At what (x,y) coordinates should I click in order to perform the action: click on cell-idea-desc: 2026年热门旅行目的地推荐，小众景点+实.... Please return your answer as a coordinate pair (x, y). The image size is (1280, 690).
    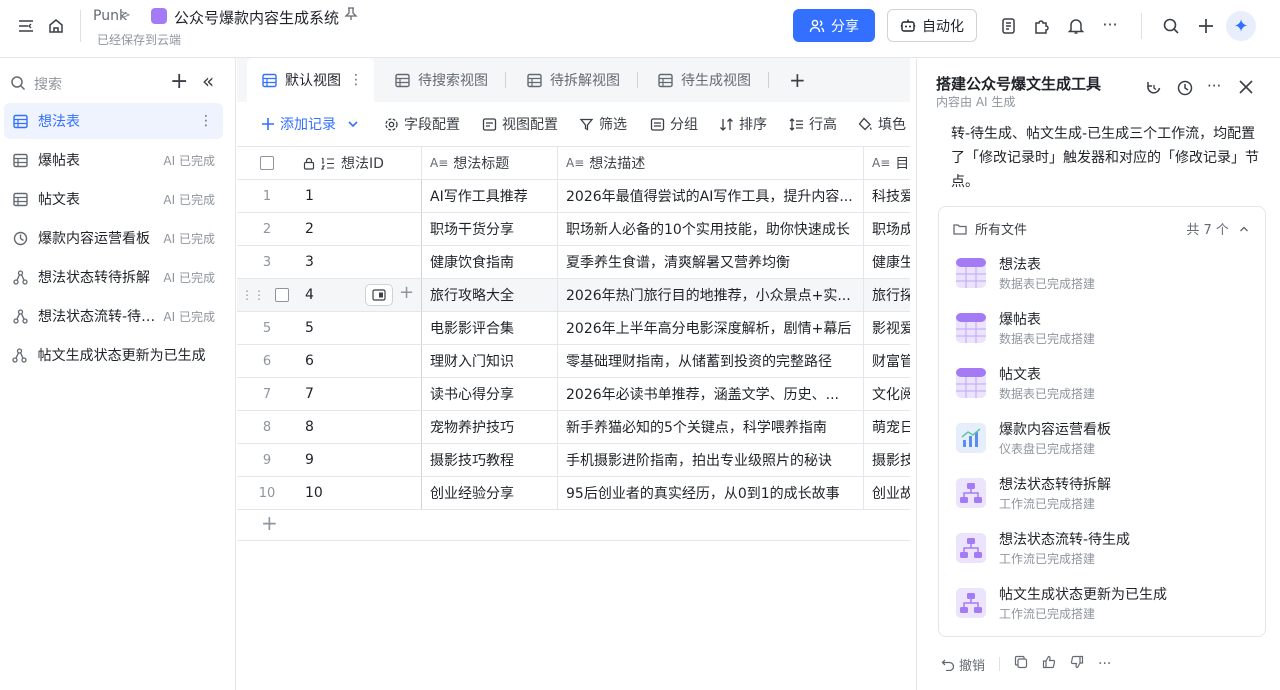
    Looking at the image, I should click on (711, 295).